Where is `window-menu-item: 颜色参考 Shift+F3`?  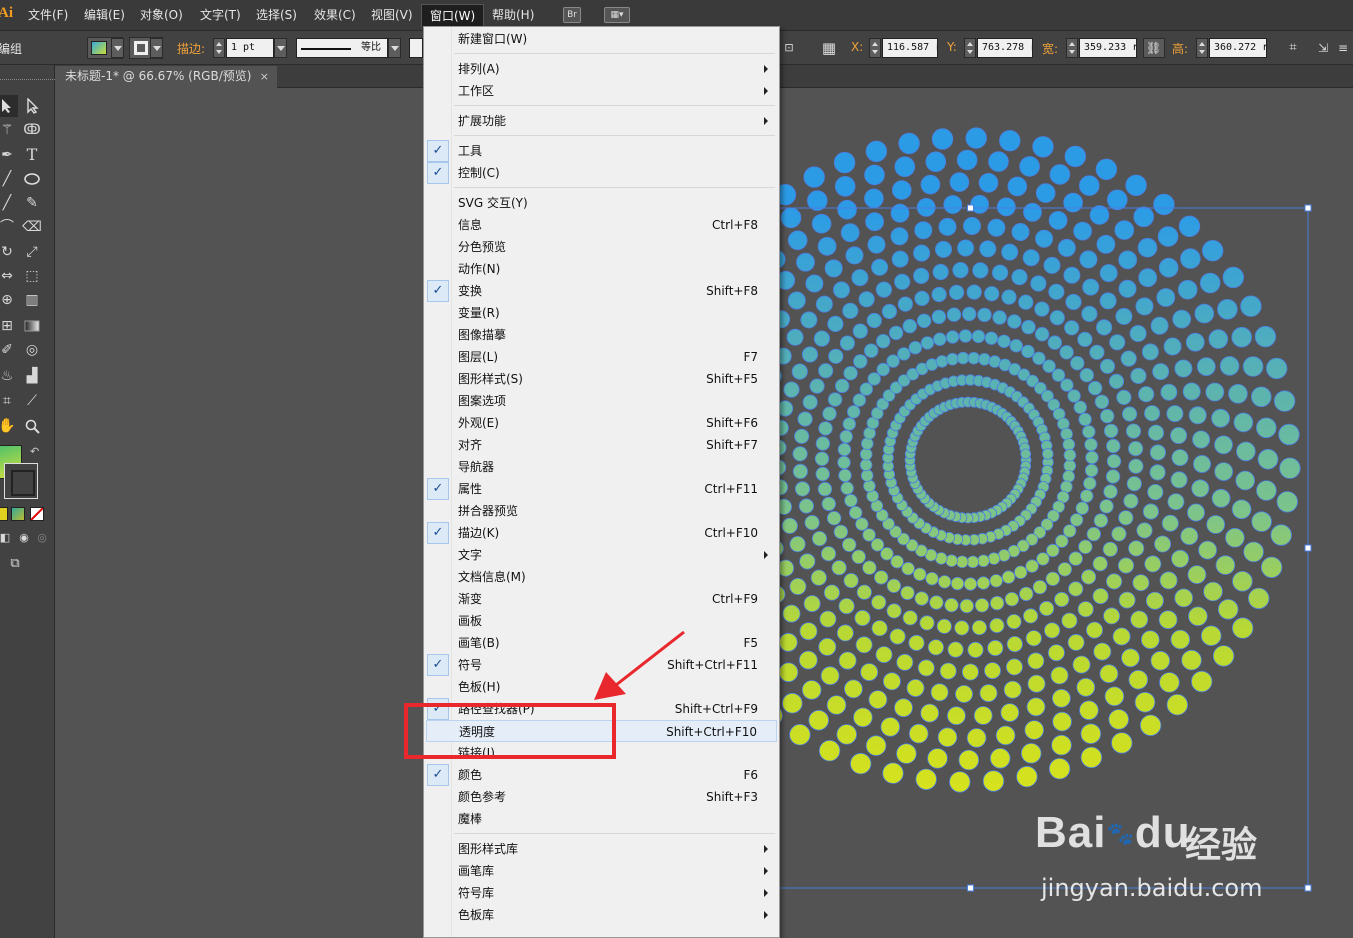
window-menu-item: 颜色参考 Shift+F3 is located at coordinates (601, 797).